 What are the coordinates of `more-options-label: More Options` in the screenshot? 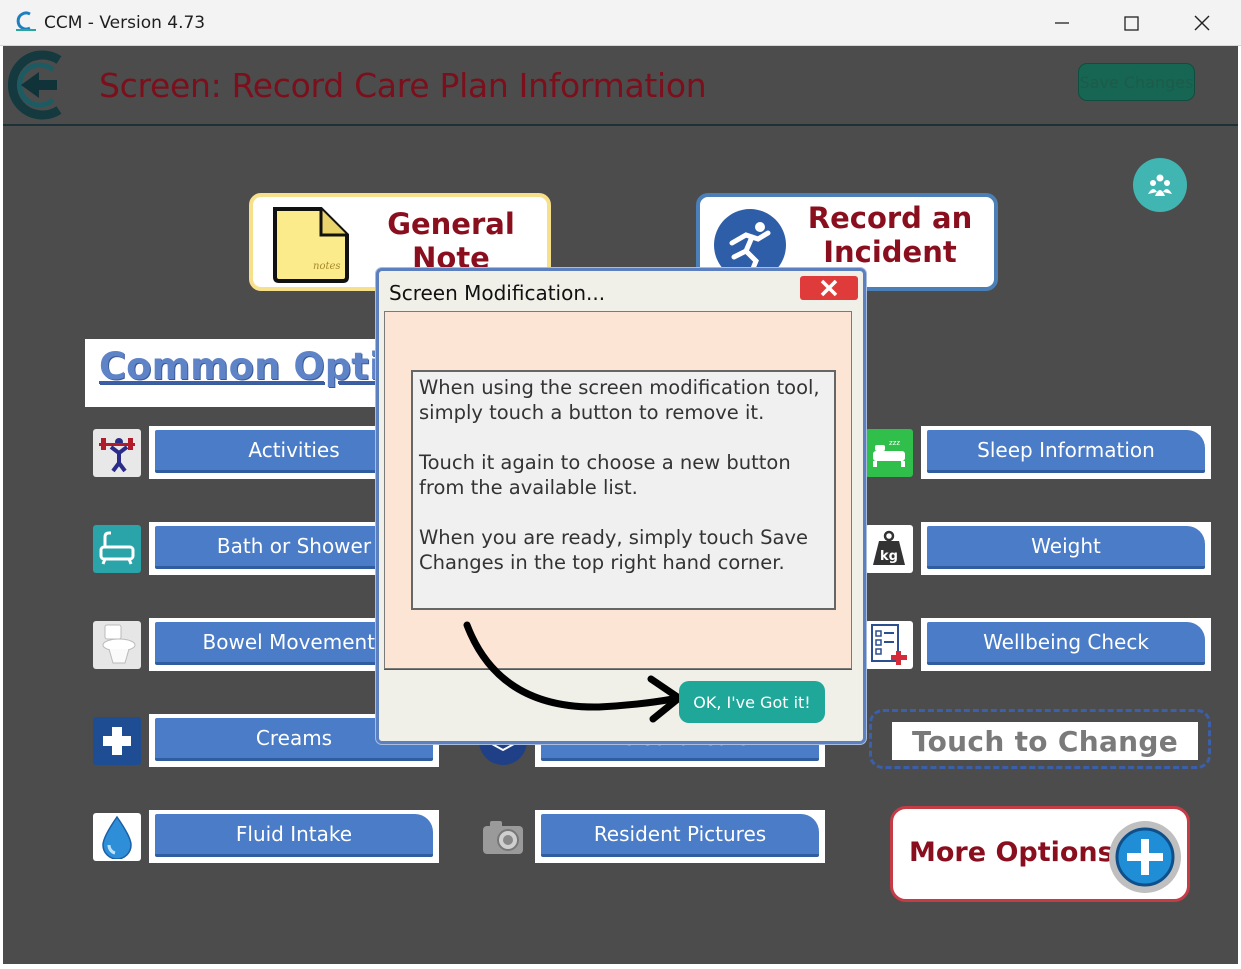 It's located at (1011, 852).